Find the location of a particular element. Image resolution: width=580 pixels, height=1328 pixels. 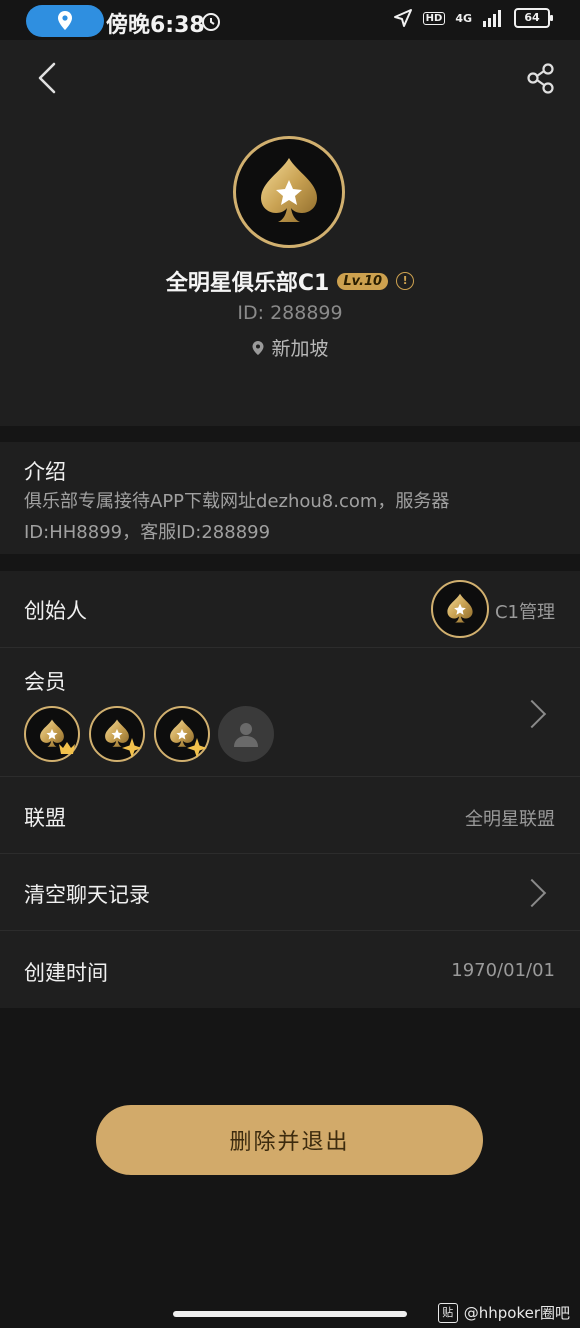

club-logo is located at coordinates (289, 192).